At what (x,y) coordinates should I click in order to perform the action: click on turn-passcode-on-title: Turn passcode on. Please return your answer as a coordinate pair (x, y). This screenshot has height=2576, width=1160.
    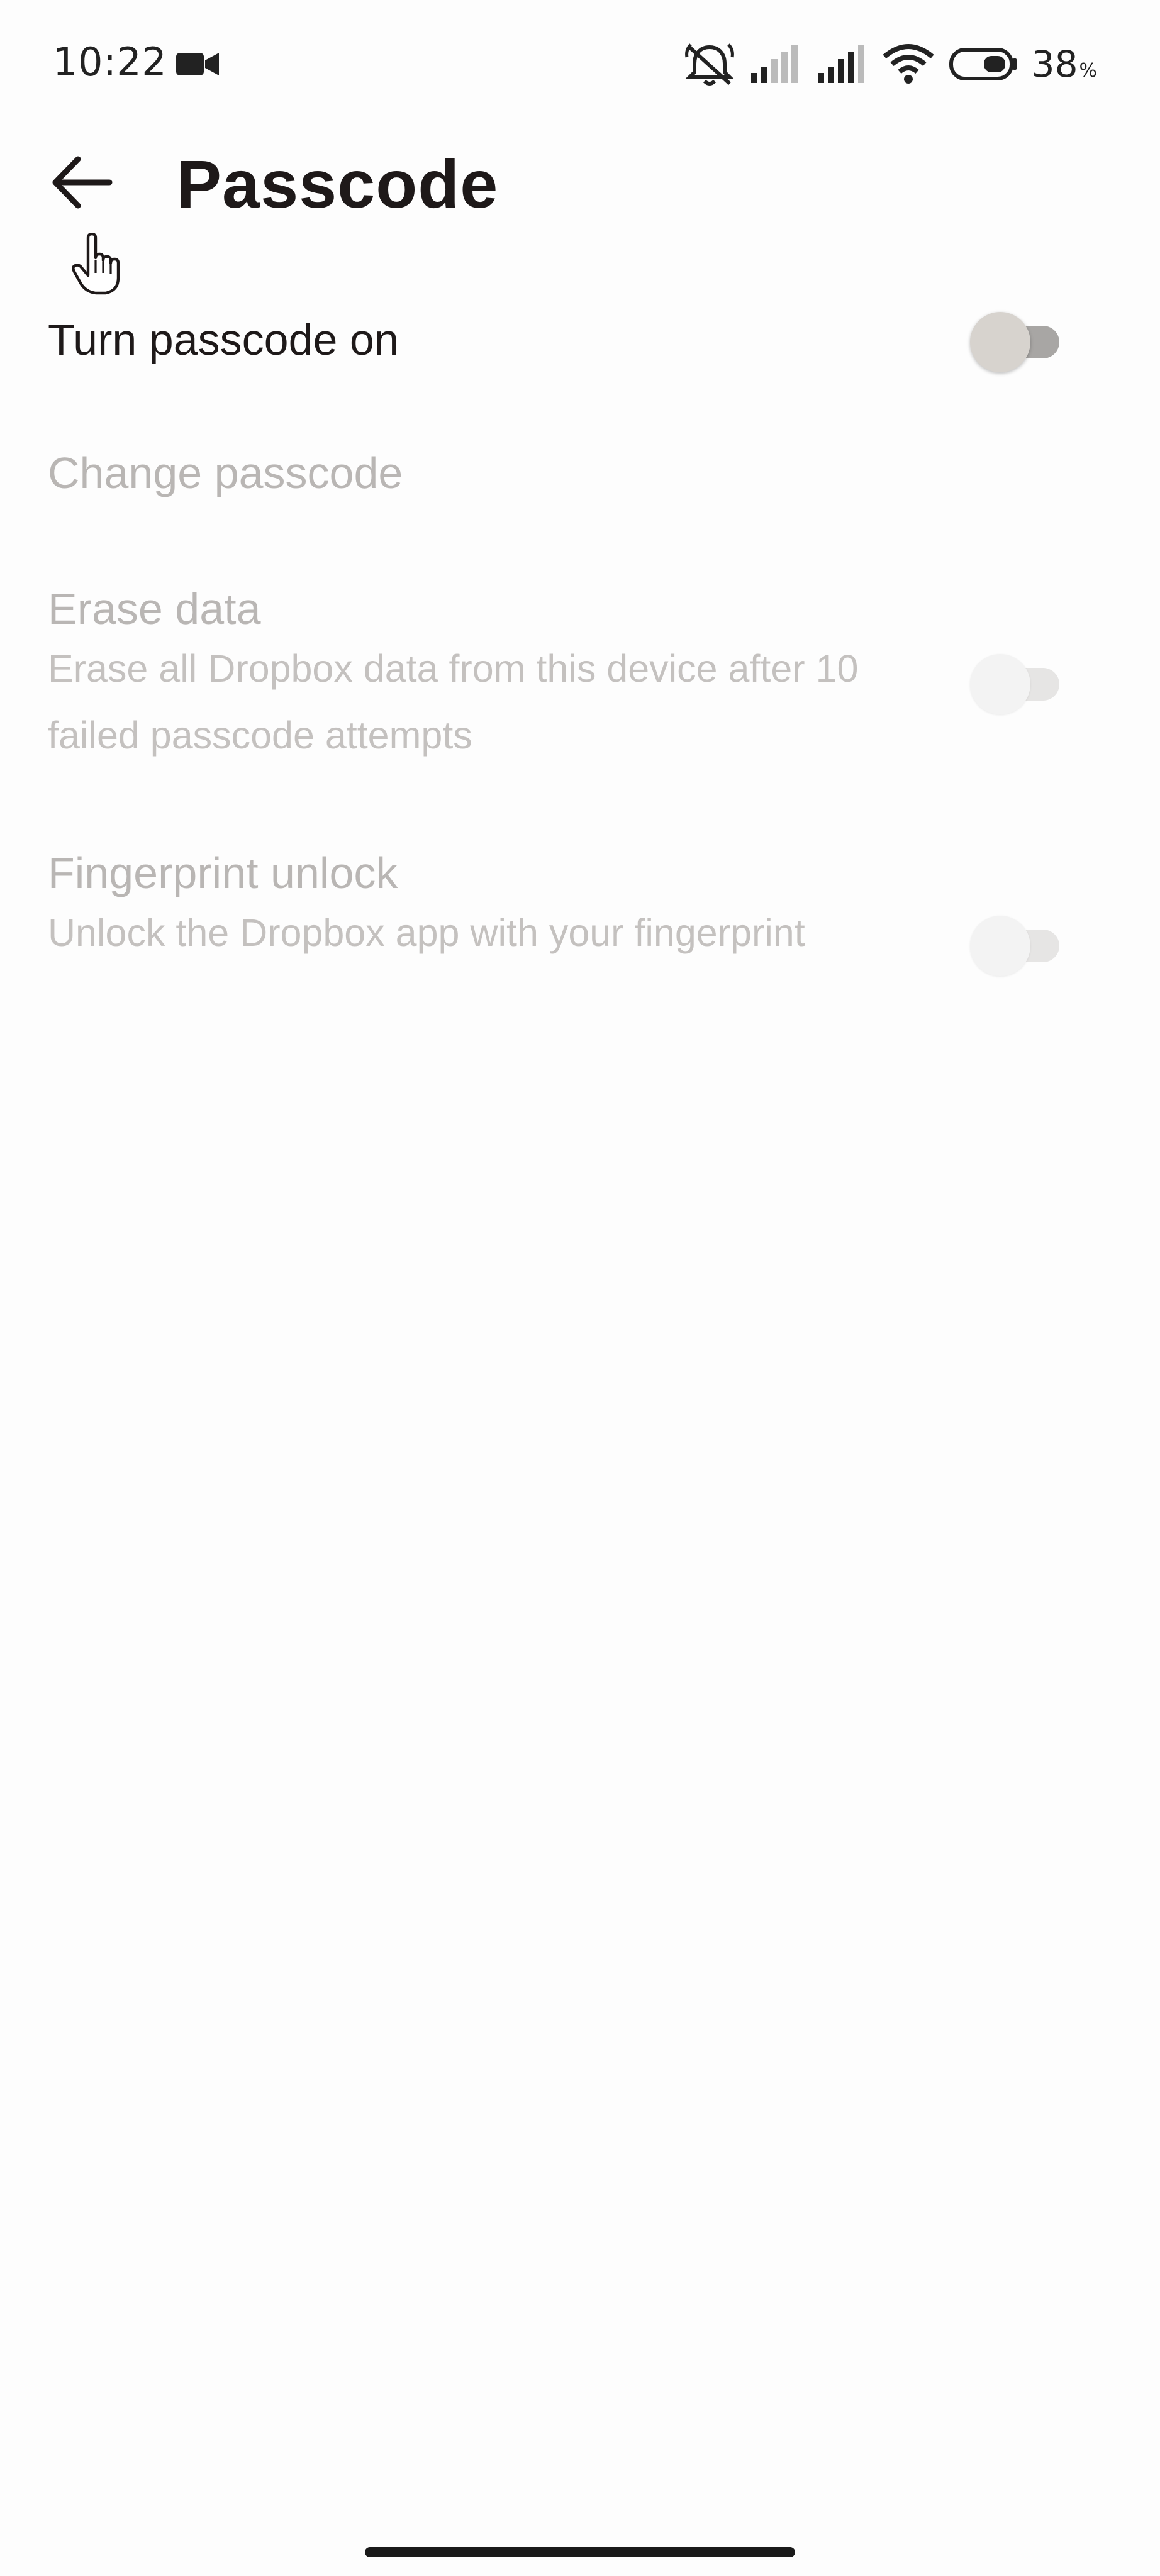
    Looking at the image, I should click on (224, 339).